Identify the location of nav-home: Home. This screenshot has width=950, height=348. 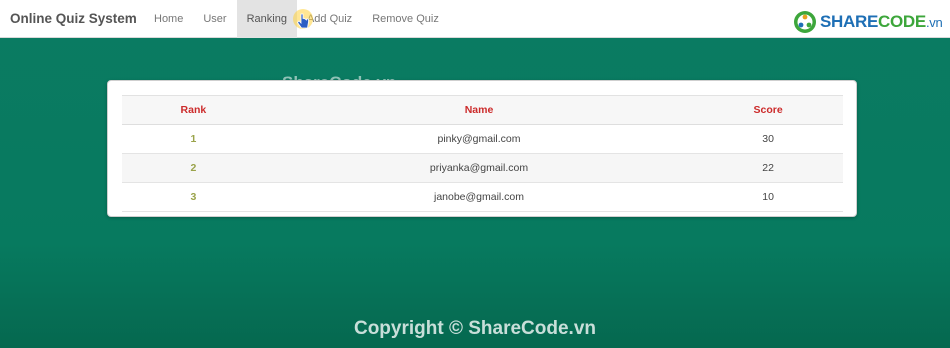
(168, 19).